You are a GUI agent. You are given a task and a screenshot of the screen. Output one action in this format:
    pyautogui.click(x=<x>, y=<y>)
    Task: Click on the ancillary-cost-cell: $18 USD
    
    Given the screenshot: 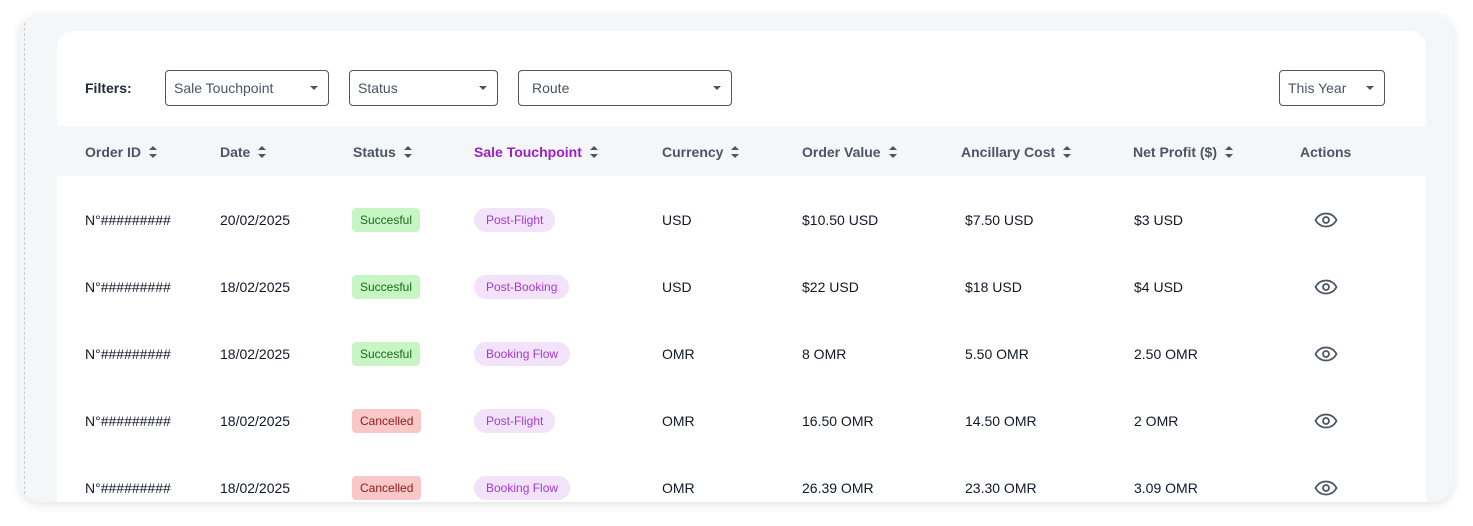 What is the action you would take?
    pyautogui.click(x=993, y=286)
    